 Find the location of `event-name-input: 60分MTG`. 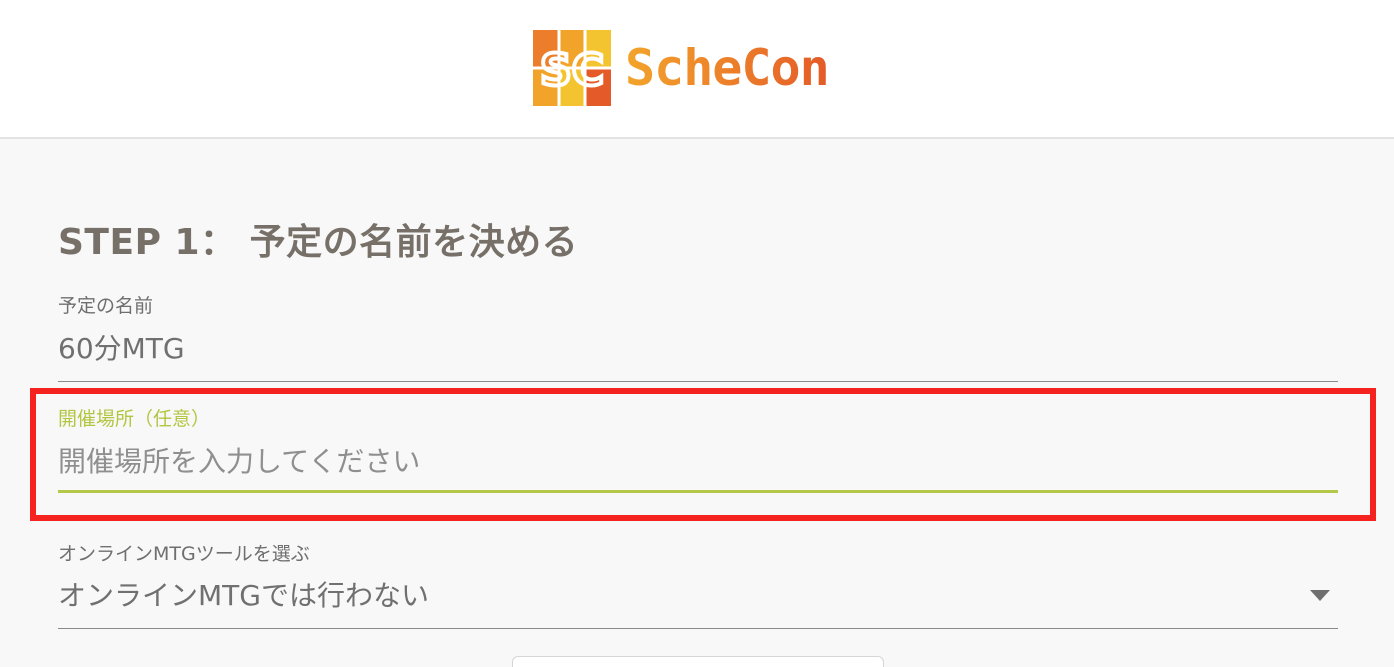

event-name-input: 60分MTG is located at coordinates (698, 349).